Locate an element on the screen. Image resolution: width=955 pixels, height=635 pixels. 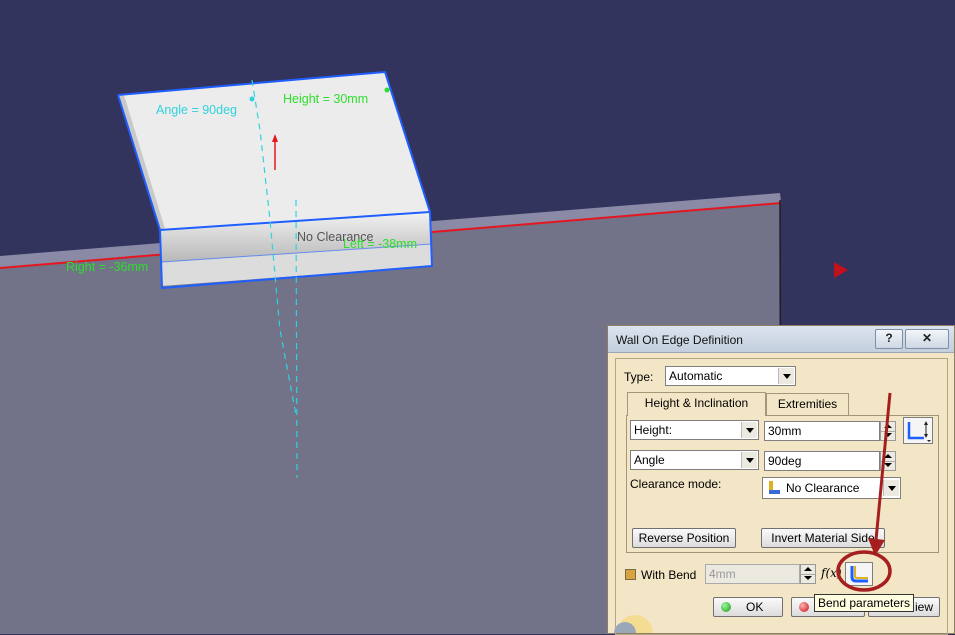
clearance-mode-select: No Clearance is located at coordinates (831, 488).